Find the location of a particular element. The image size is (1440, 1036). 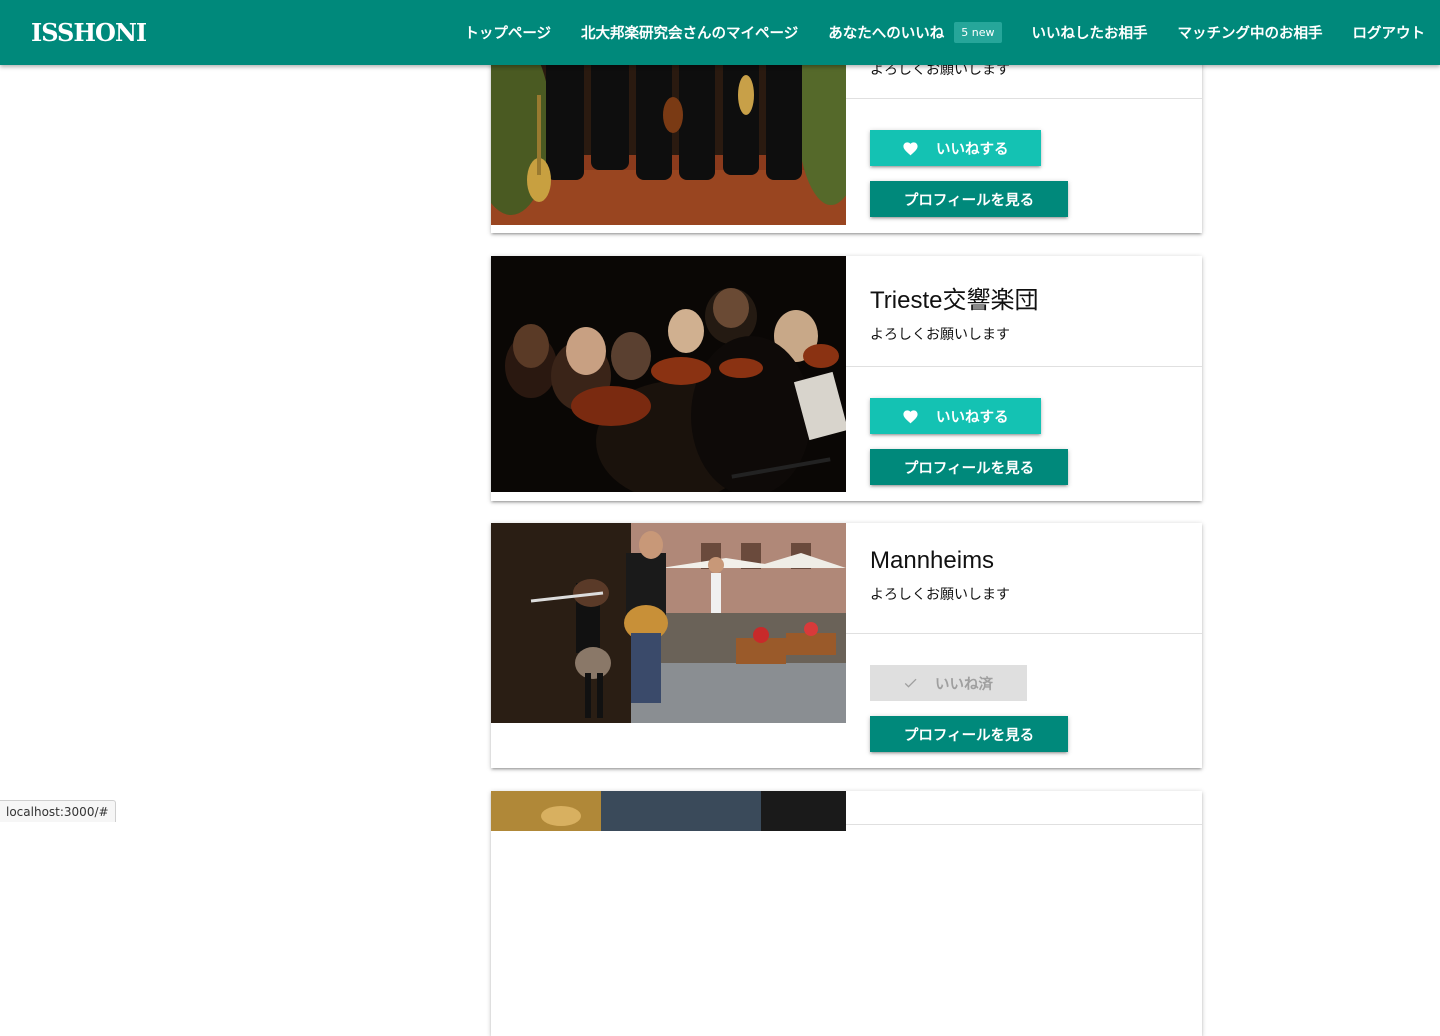

partner-card is located at coordinates (846, 913).